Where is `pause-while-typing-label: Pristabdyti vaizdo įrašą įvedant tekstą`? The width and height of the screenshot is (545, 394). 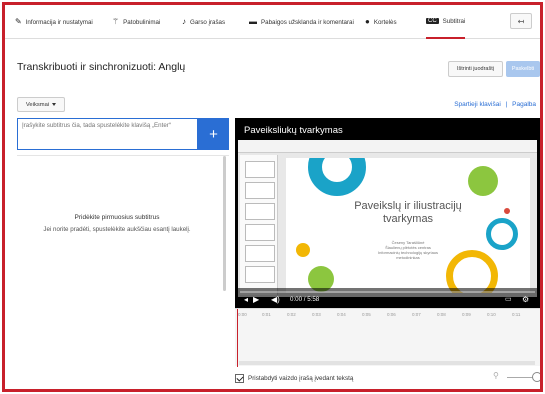 pause-while-typing-label: Pristabdyti vaizdo įrašą įvedant tekstą is located at coordinates (301, 378).